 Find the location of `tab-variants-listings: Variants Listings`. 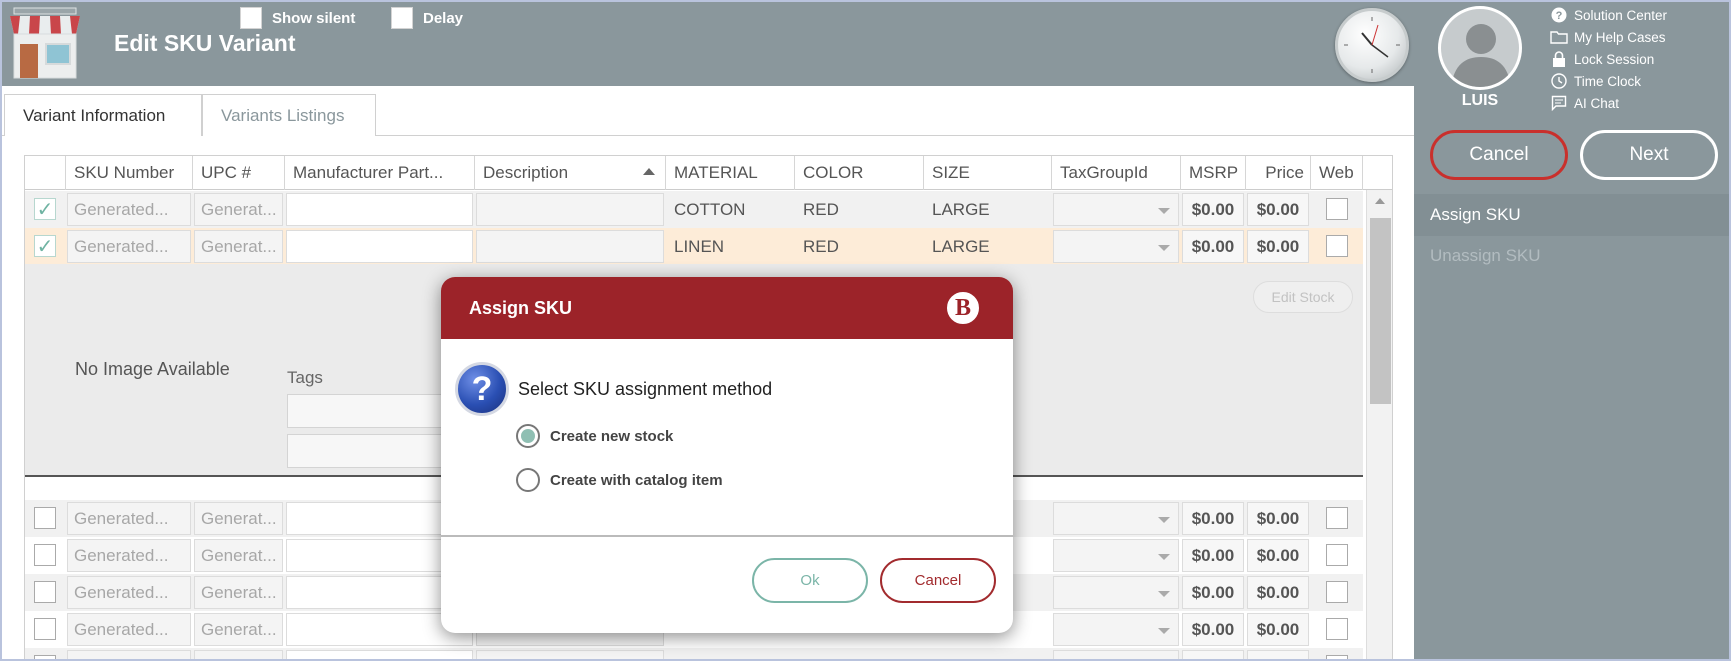

tab-variants-listings: Variants Listings is located at coordinates (289, 115).